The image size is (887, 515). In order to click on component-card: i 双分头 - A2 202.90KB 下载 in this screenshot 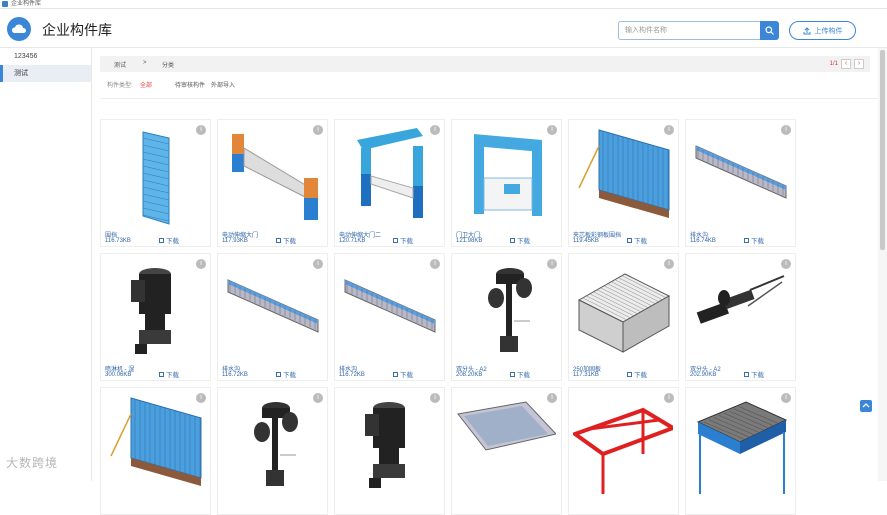, I will do `click(740, 317)`.